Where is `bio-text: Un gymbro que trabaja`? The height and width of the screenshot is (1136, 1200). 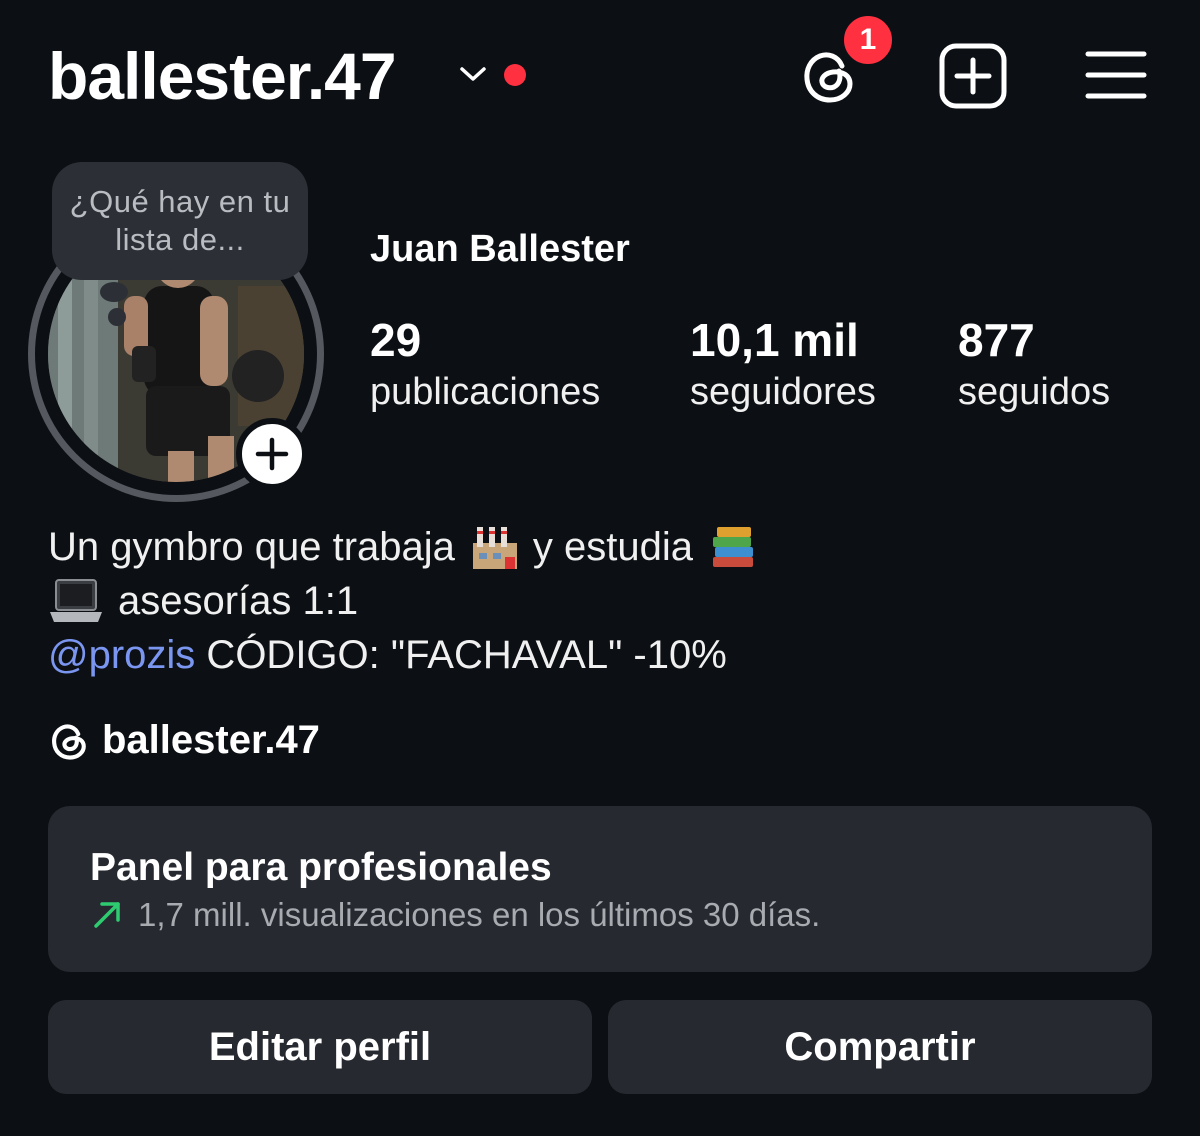
bio-text: Un gymbro que trabaja is located at coordinates (251, 547).